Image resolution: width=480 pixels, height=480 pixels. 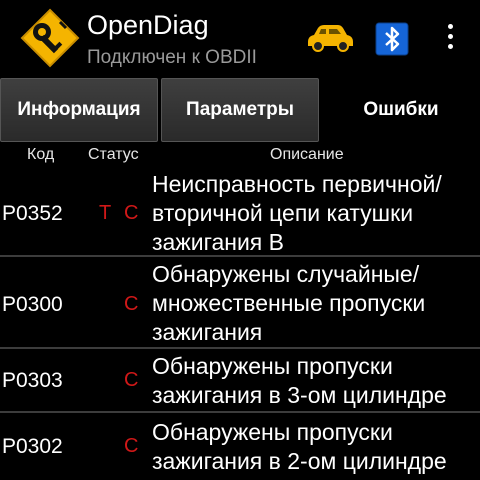 What do you see at coordinates (32, 213) in the screenshot?
I see `error-code: P0352` at bounding box center [32, 213].